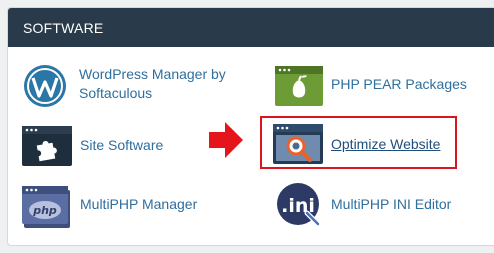  Describe the element at coordinates (299, 88) in the screenshot. I see `pear-icon` at that location.